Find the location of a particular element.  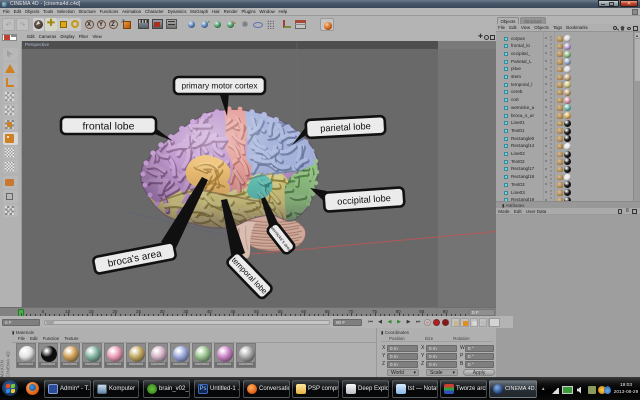

svg-text: temporal lobe is located at coordinates (249, 276).